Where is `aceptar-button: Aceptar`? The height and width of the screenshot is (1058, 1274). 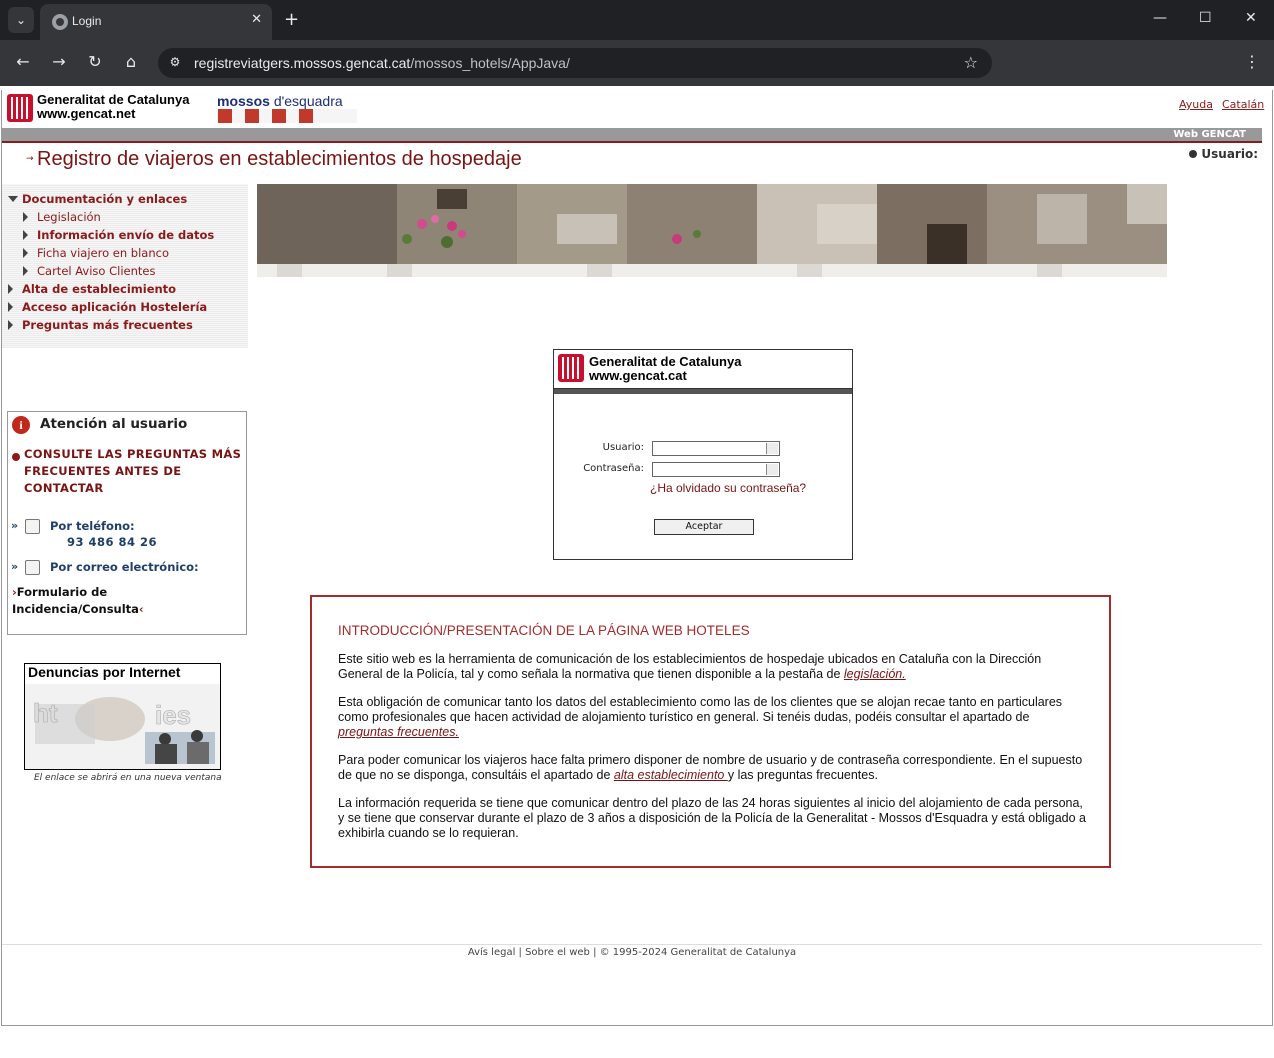 aceptar-button: Aceptar is located at coordinates (704, 527).